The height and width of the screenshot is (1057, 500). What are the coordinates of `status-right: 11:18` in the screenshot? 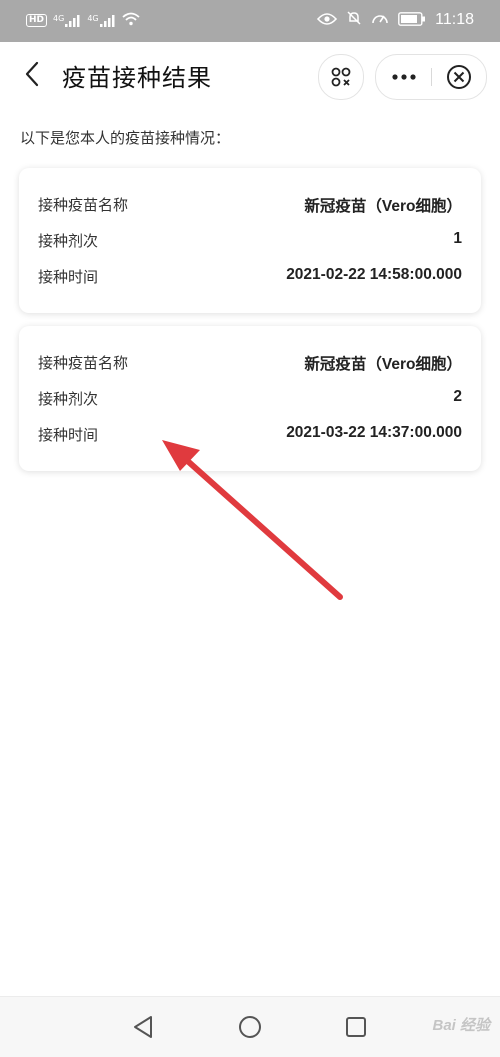 It's located at (395, 20).